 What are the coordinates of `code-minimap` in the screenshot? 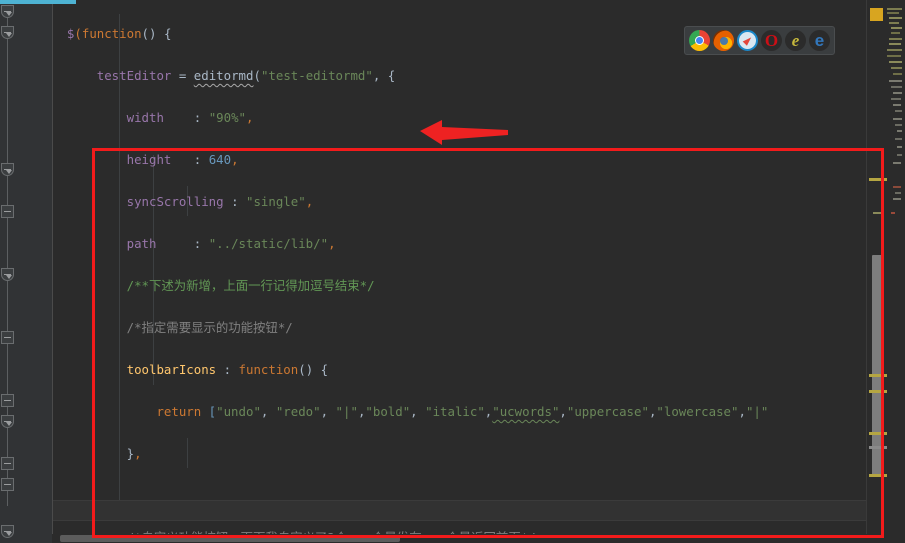 It's located at (885, 271).